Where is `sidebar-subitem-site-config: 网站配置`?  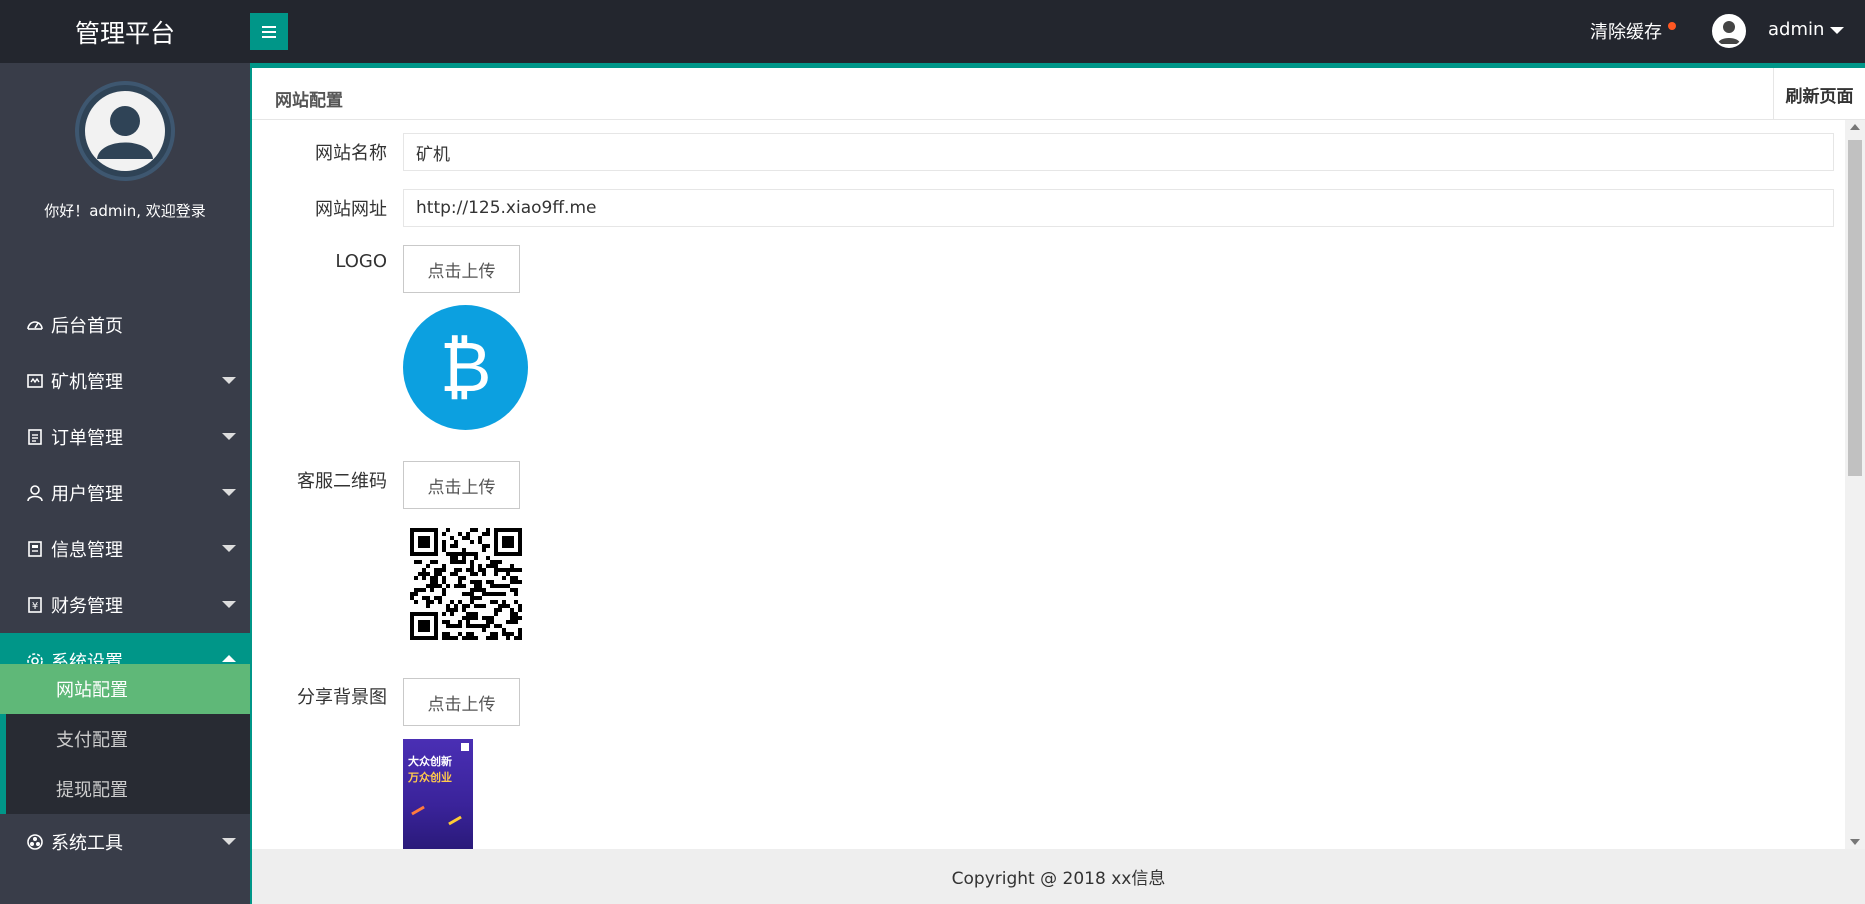 sidebar-subitem-site-config: 网站配置 is located at coordinates (125, 689).